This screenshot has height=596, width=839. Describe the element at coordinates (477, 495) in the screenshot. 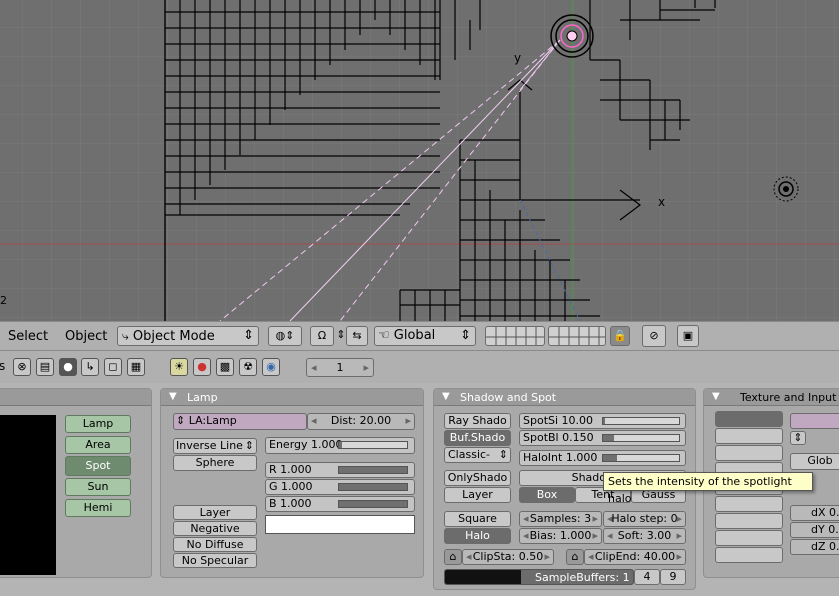

I see `shadow-layer-toggle: Layer` at that location.